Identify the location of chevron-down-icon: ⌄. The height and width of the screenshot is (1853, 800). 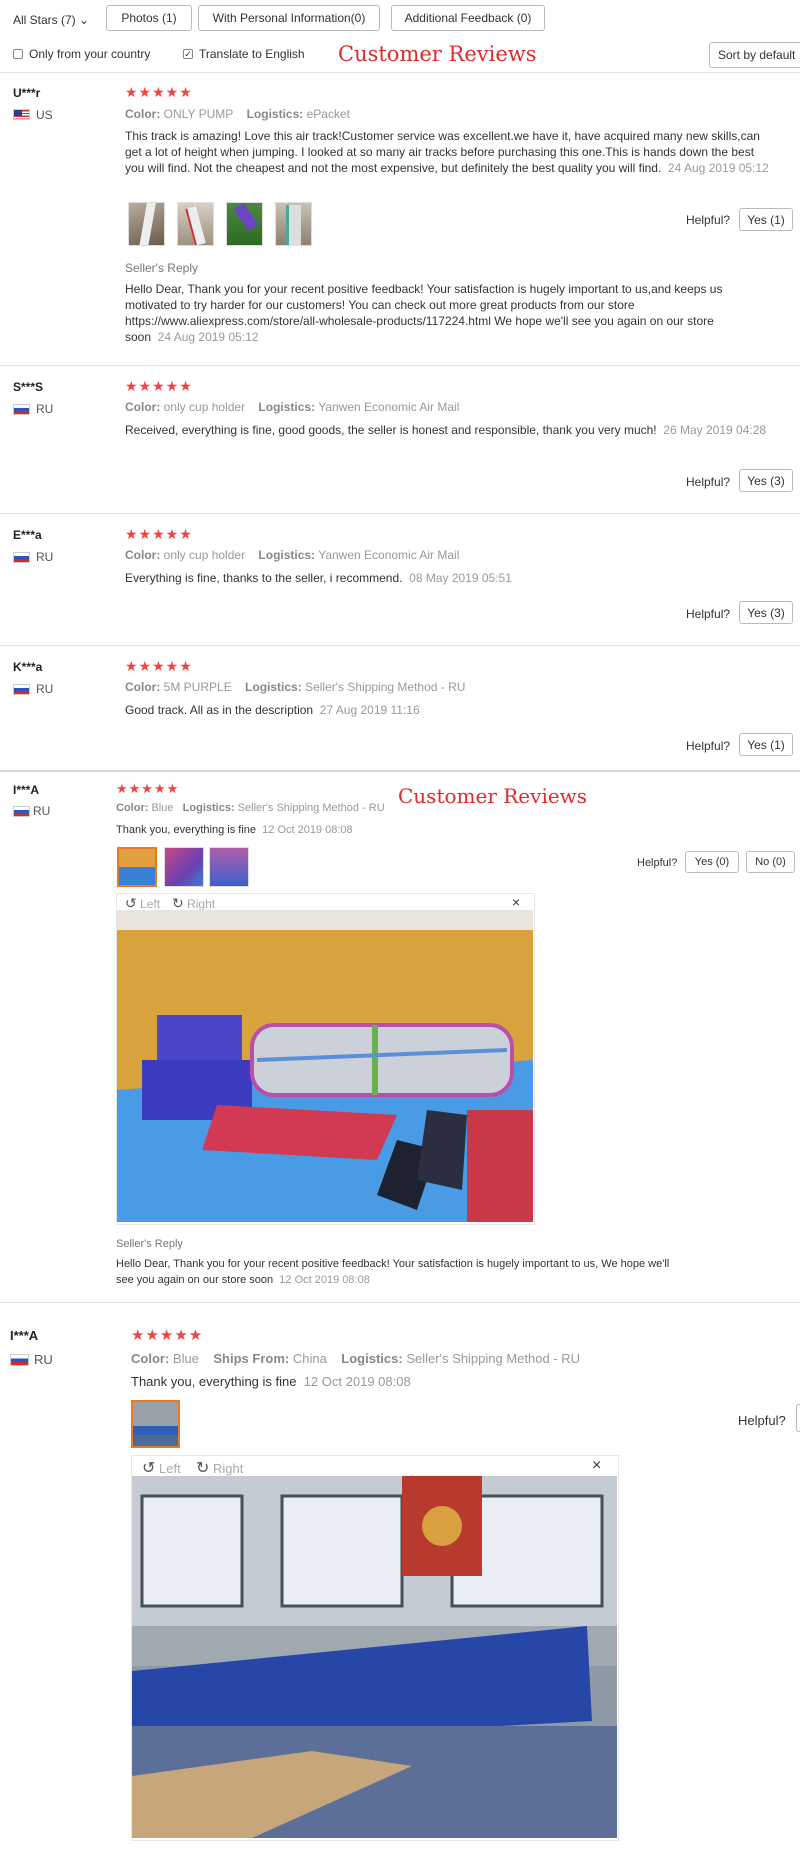
(84, 20).